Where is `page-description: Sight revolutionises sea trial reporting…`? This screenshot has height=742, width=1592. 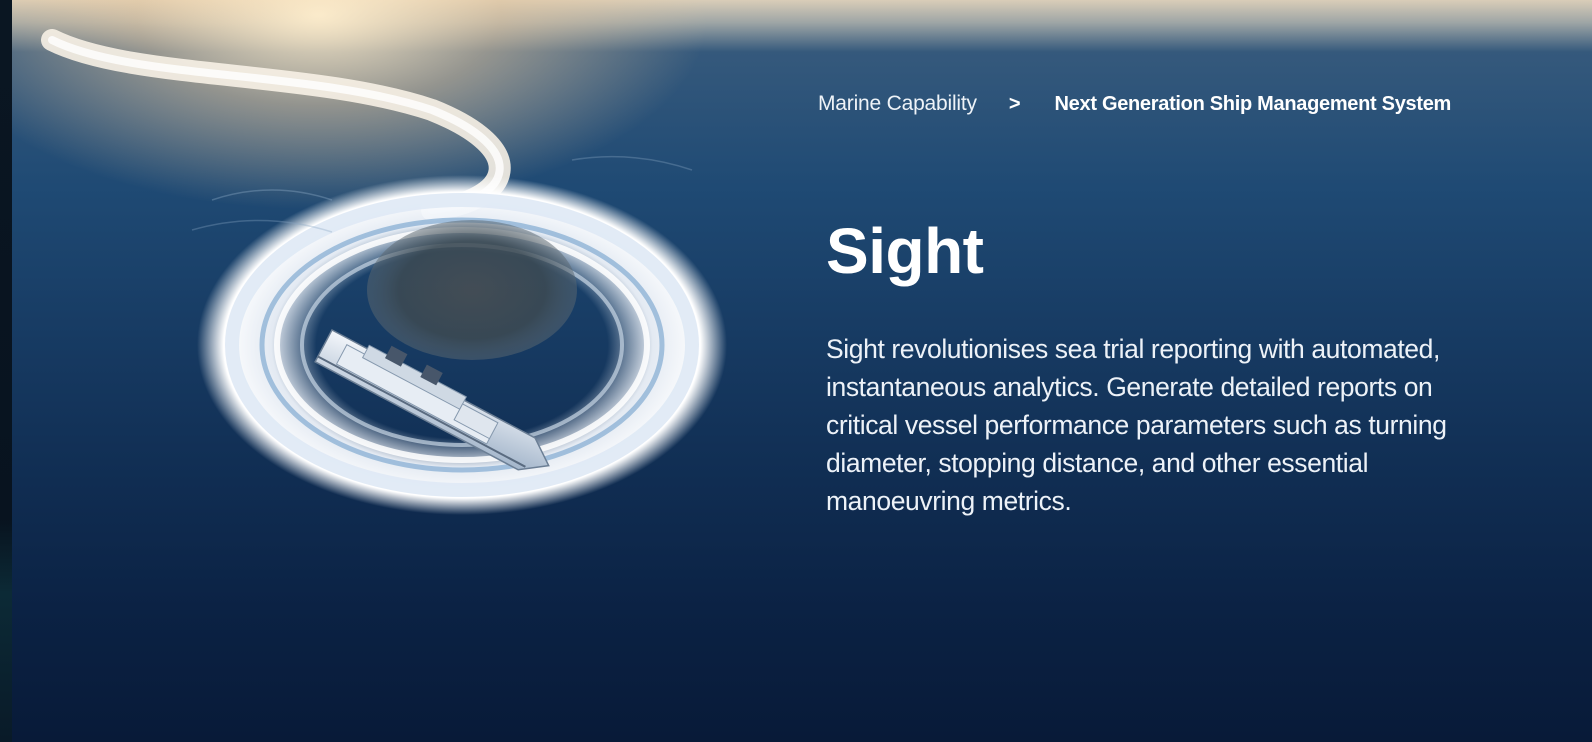
page-description: Sight revolutionises sea trial reporting… is located at coordinates (1136, 425).